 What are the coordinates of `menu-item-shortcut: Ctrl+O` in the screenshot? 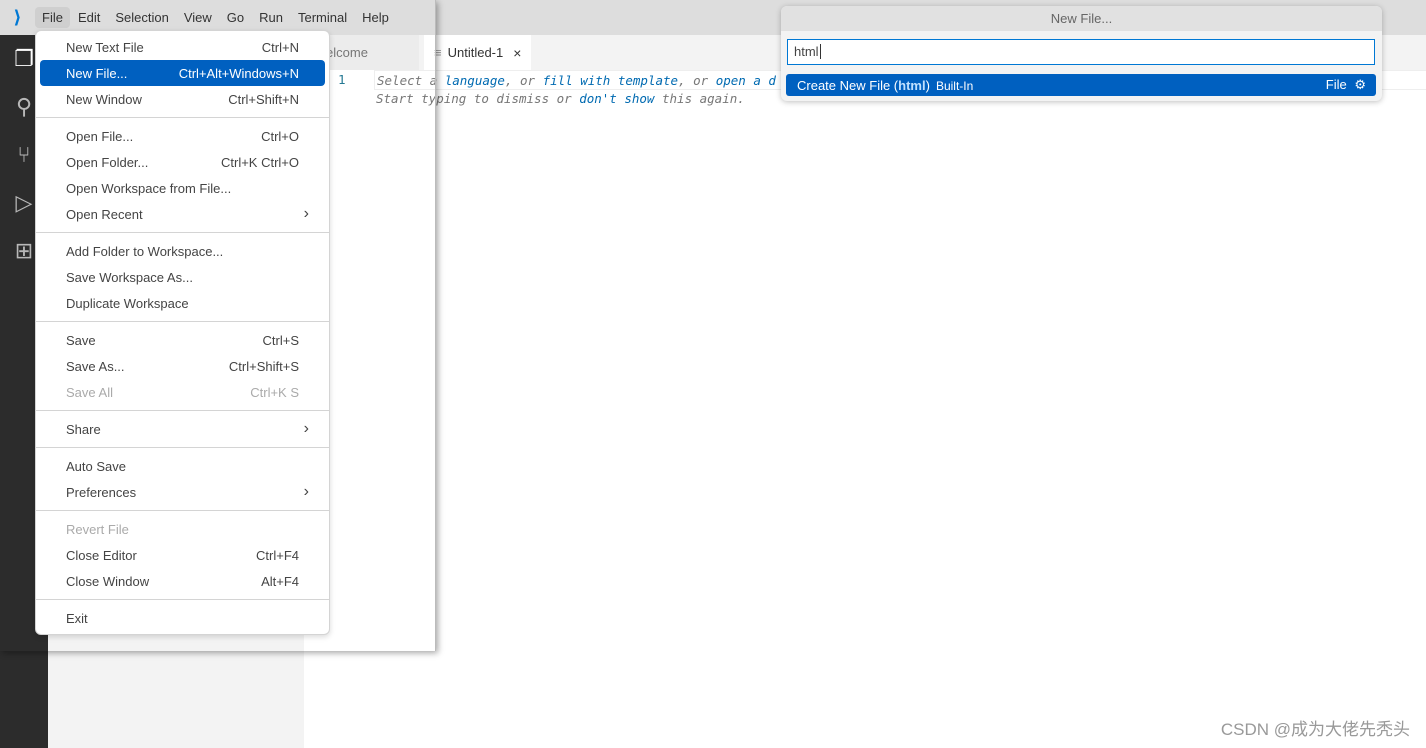 It's located at (280, 136).